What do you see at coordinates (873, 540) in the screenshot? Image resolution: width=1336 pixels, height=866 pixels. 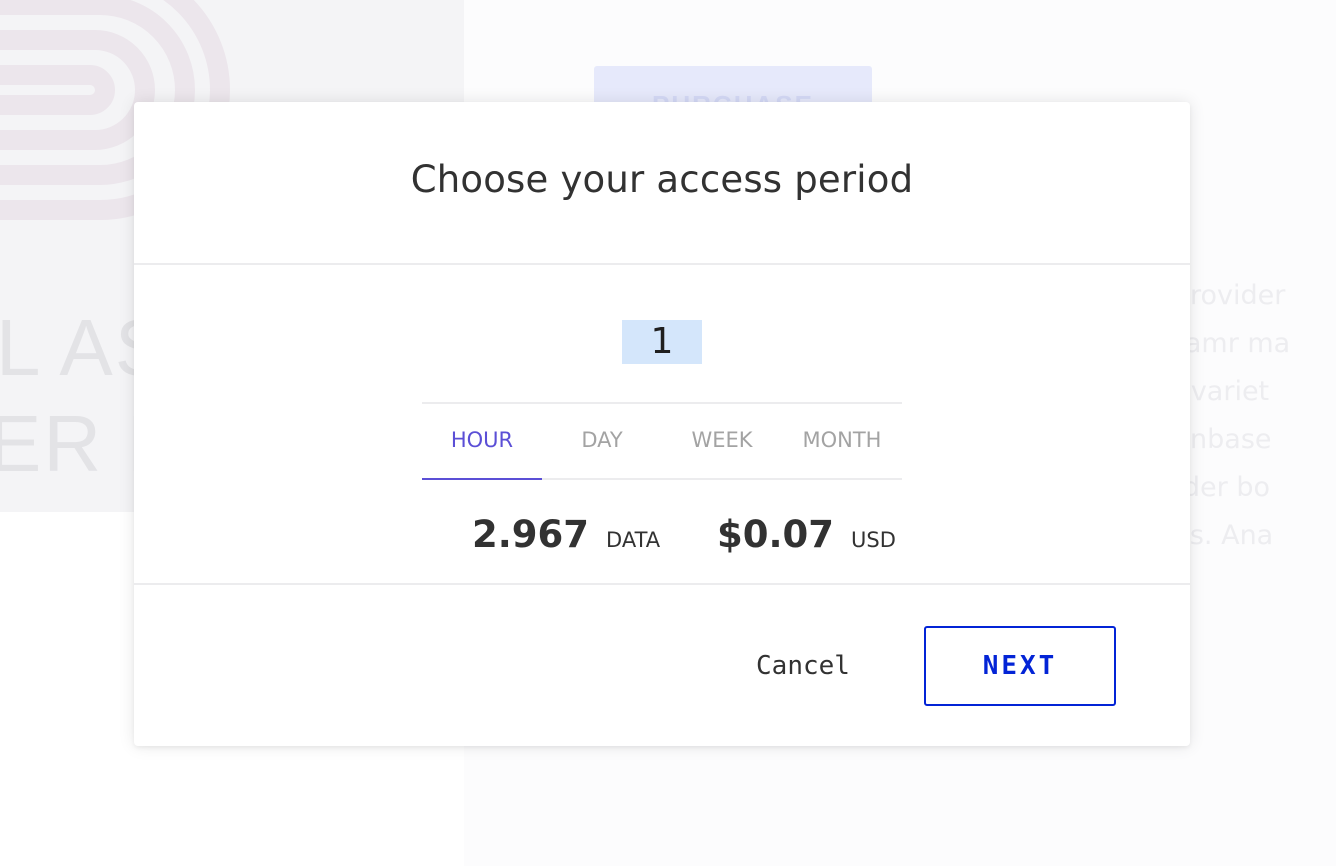 I see `price-usd-unit: USD` at bounding box center [873, 540].